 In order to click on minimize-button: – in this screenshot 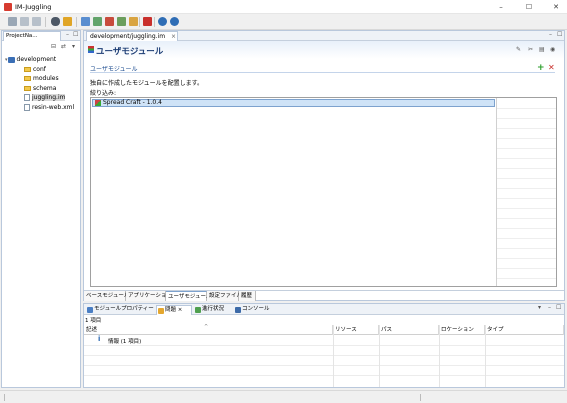, I will do `click(501, 7)`.